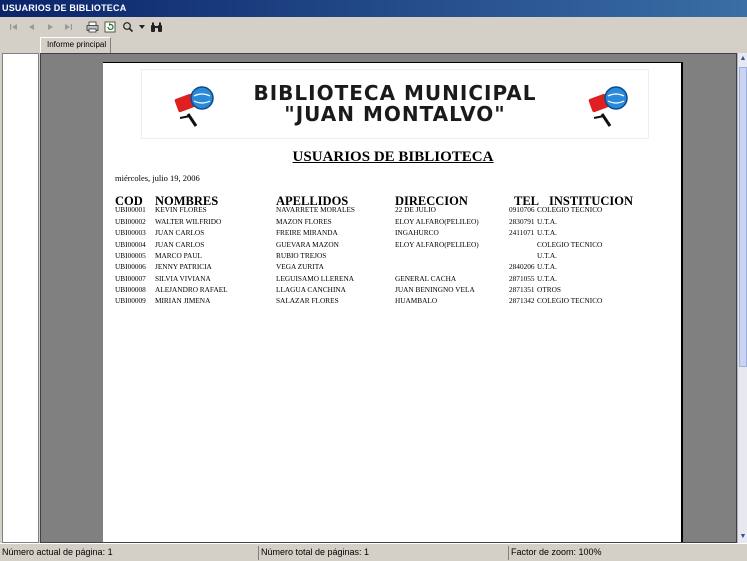 The width and height of the screenshot is (747, 561). Describe the element at coordinates (395, 93) in the screenshot. I see `banner-line-1: BIBLIOTECA MUNICIPAL` at that location.